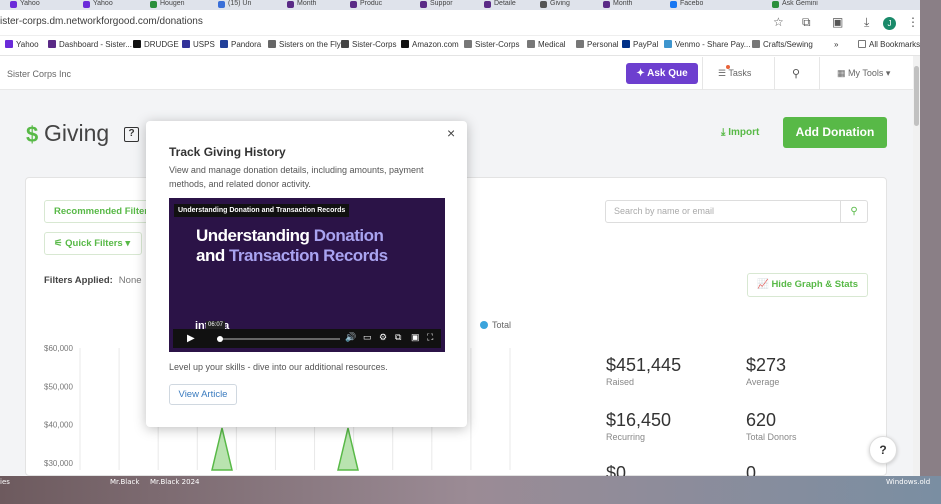 The height and width of the screenshot is (504, 941). I want to click on hide-graph-button: 📈 Hide Graph & Stats, so click(807, 285).